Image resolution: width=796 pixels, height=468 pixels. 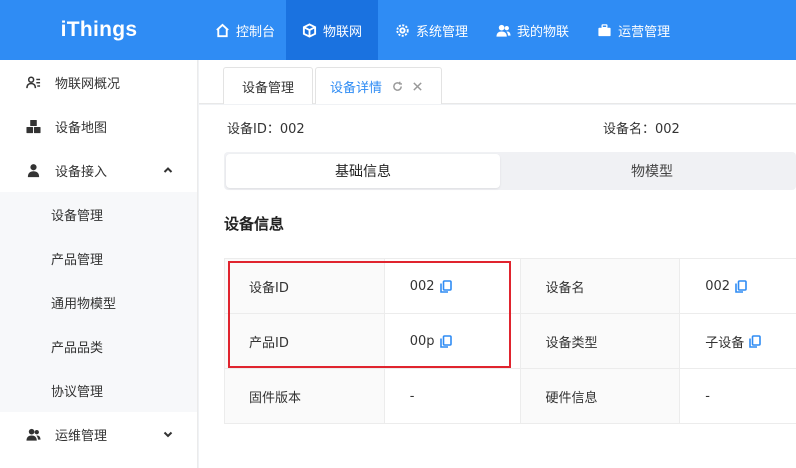 I want to click on value-device-type: 子设备, so click(x=738, y=341).